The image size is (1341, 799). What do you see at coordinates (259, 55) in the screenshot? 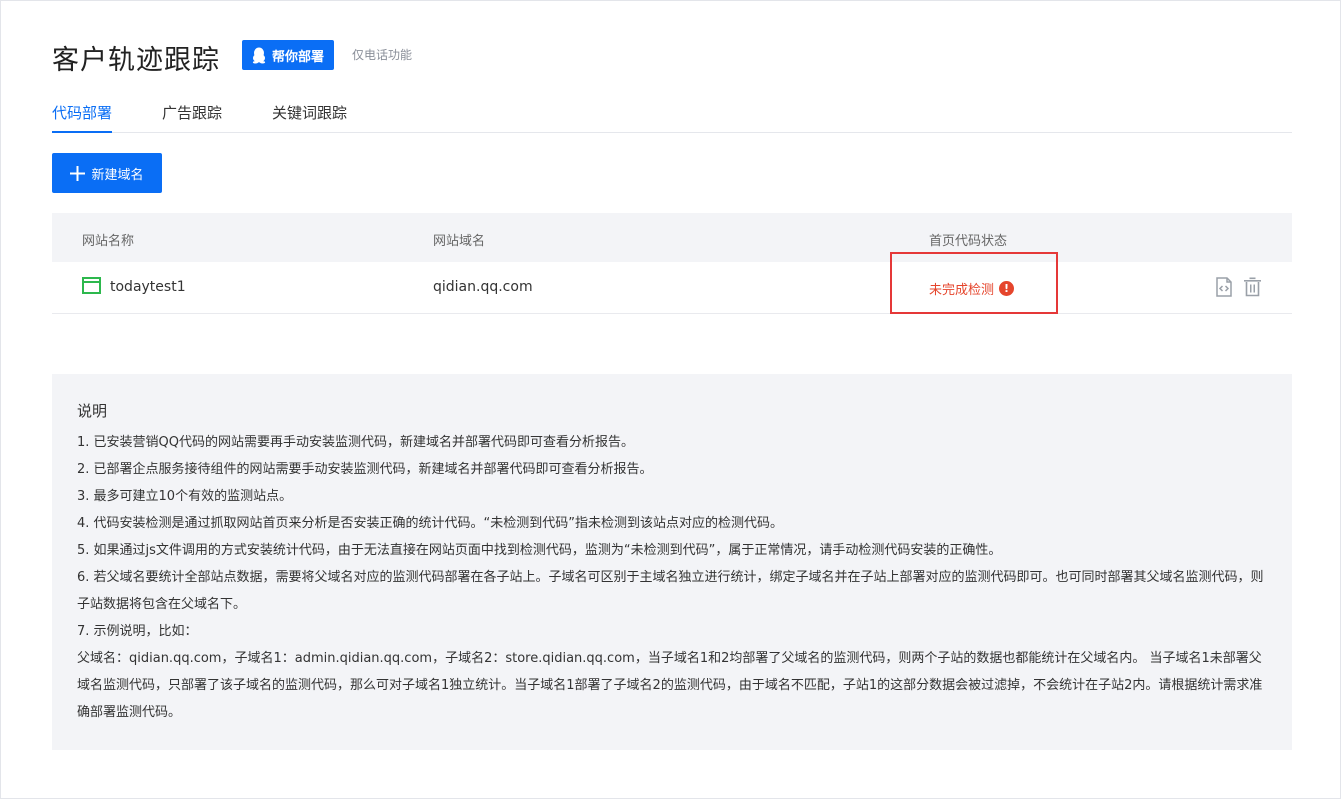
I see `qq-penguin-icon` at bounding box center [259, 55].